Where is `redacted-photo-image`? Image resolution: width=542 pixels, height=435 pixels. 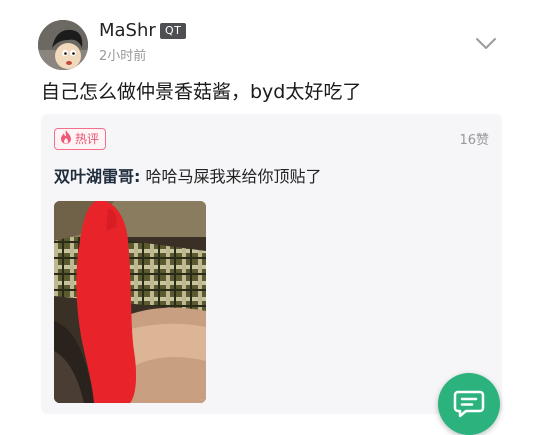
redacted-photo-image is located at coordinates (130, 302).